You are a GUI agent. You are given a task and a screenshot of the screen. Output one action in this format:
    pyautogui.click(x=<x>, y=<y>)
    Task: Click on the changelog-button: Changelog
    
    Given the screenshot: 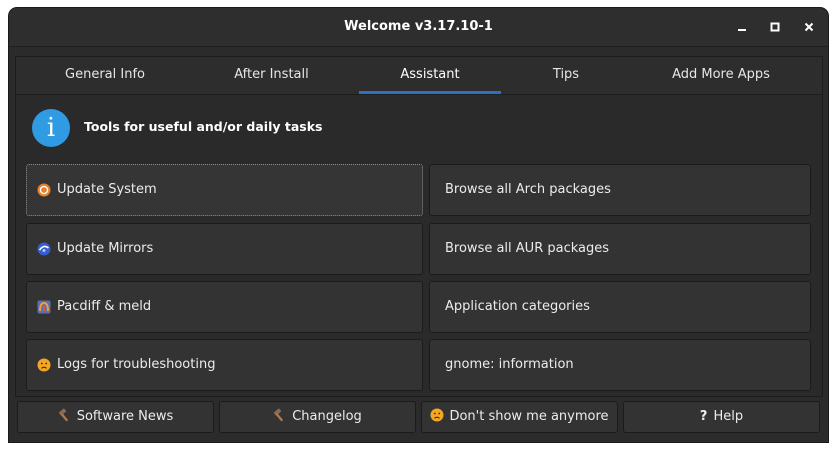 What is the action you would take?
    pyautogui.click(x=317, y=417)
    